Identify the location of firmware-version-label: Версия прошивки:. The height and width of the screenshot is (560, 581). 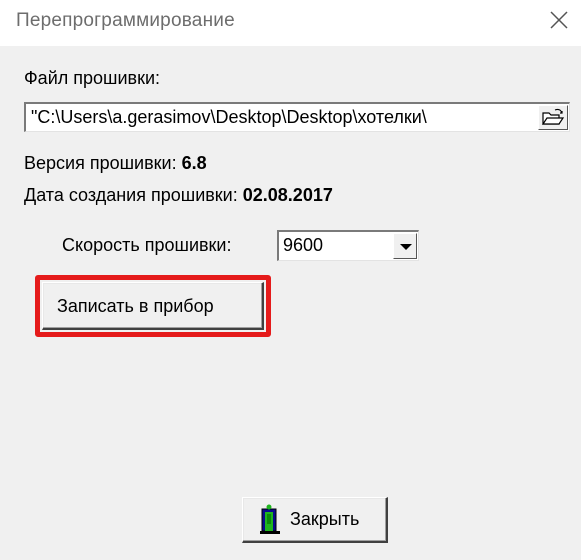
(100, 163).